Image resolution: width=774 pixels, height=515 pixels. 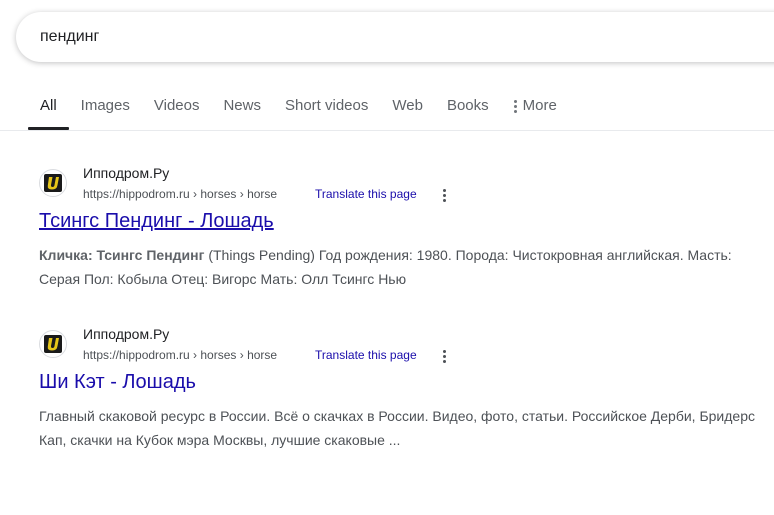 I want to click on tabs-divider, so click(x=387, y=130).